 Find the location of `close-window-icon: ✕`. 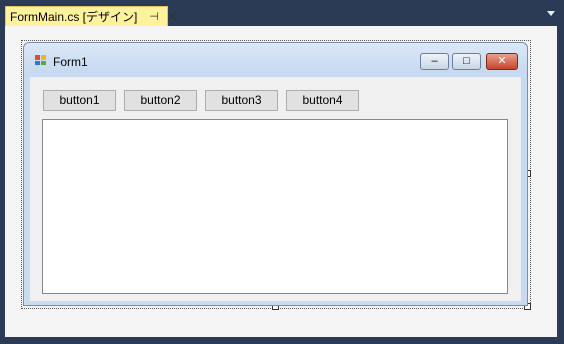

close-window-icon: ✕ is located at coordinates (502, 61).